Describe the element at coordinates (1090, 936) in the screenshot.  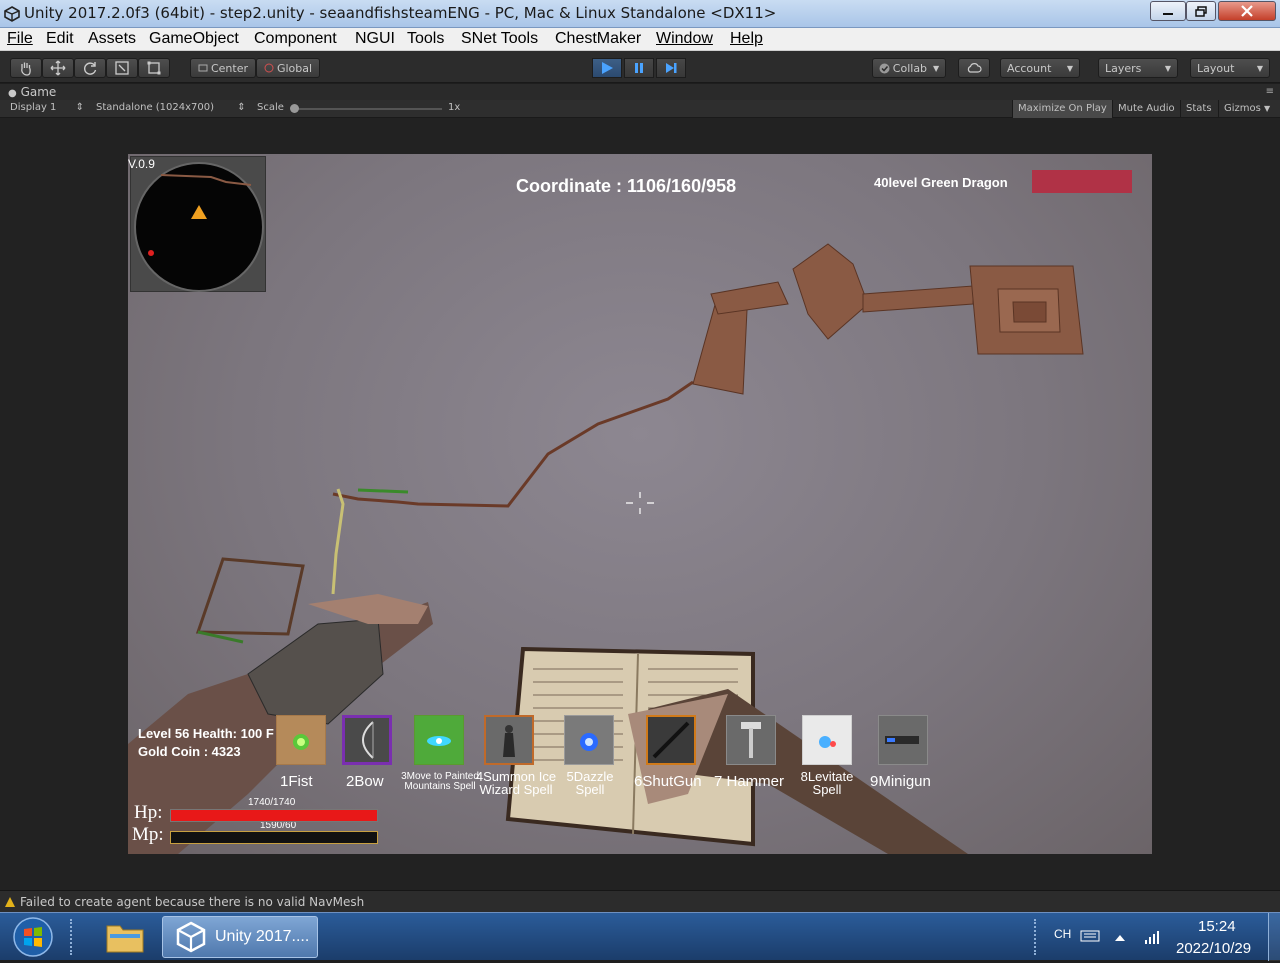
I see `keyboard-icon` at that location.